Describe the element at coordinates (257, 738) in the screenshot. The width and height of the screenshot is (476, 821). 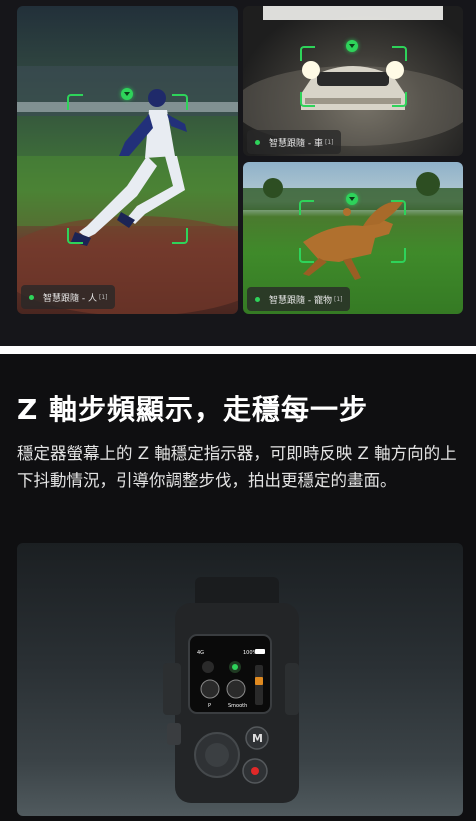
I see `m-button-label: M` at that location.